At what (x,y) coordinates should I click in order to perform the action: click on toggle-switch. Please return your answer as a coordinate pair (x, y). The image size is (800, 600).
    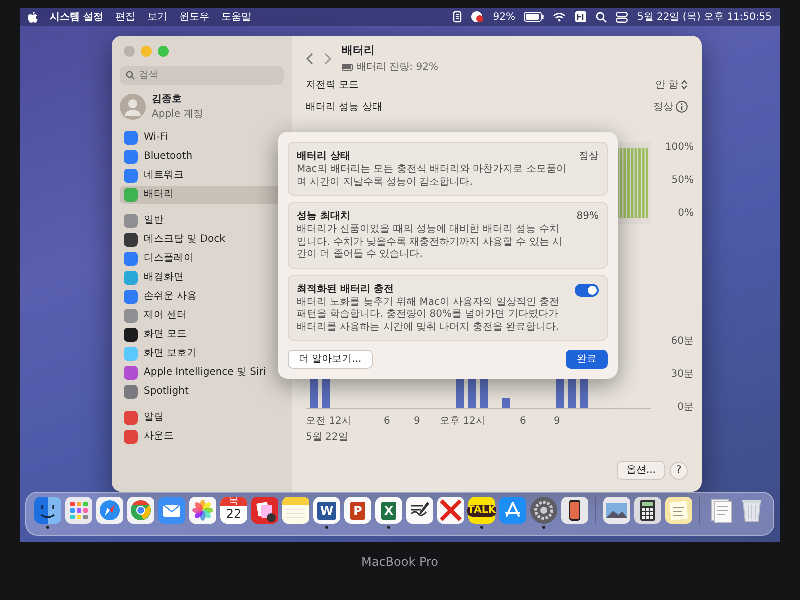
    Looking at the image, I should click on (587, 290).